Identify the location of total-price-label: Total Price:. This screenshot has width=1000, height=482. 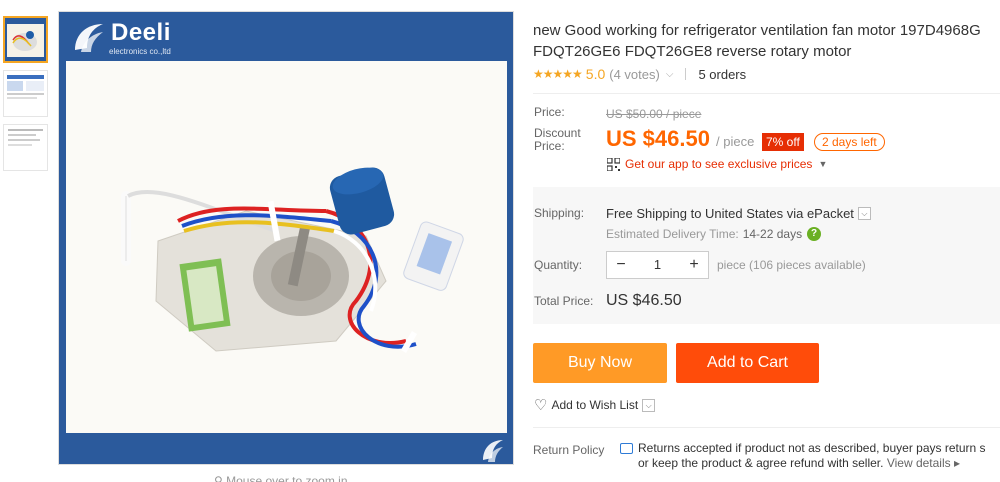
(564, 301).